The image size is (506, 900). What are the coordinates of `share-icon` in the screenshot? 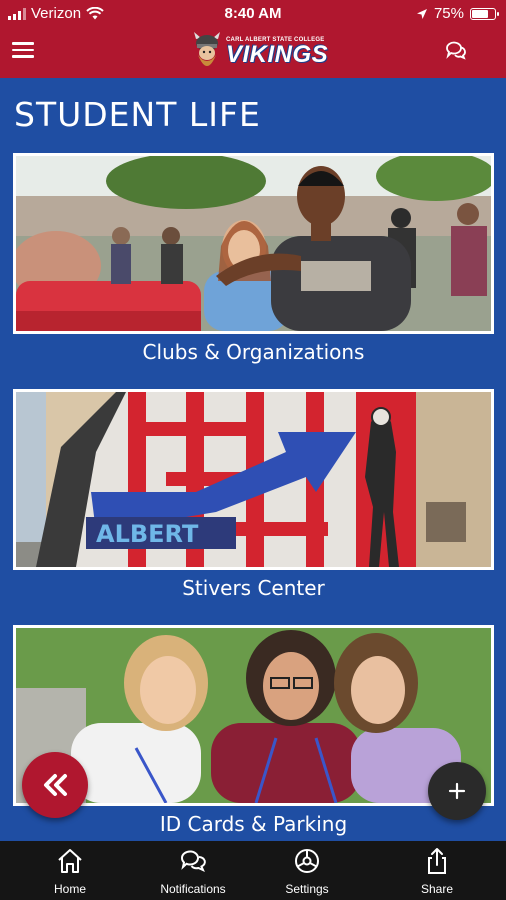 It's located at (437, 861).